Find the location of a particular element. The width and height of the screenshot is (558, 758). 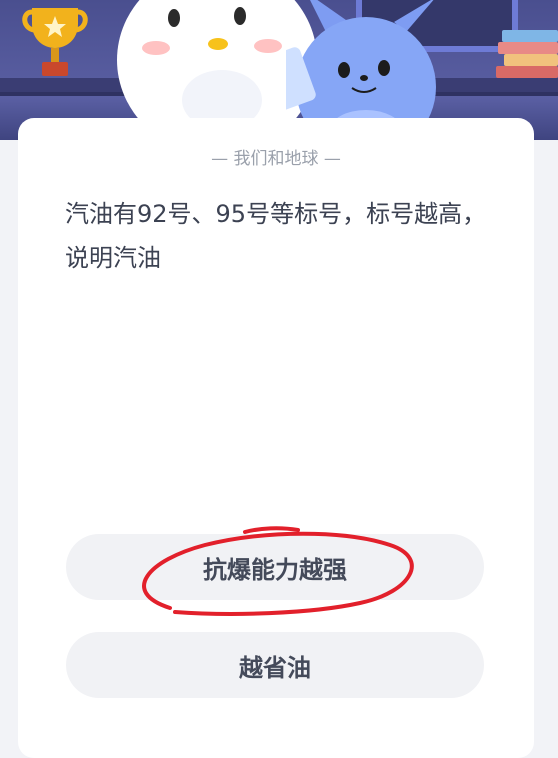

category-title: — 我们和地球 — is located at coordinates (276, 159).